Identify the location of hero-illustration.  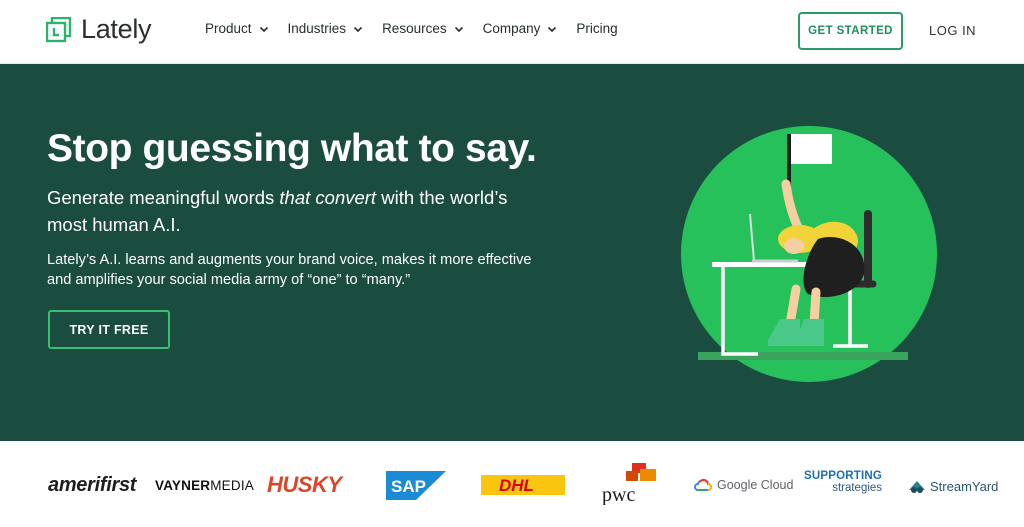
(809, 254).